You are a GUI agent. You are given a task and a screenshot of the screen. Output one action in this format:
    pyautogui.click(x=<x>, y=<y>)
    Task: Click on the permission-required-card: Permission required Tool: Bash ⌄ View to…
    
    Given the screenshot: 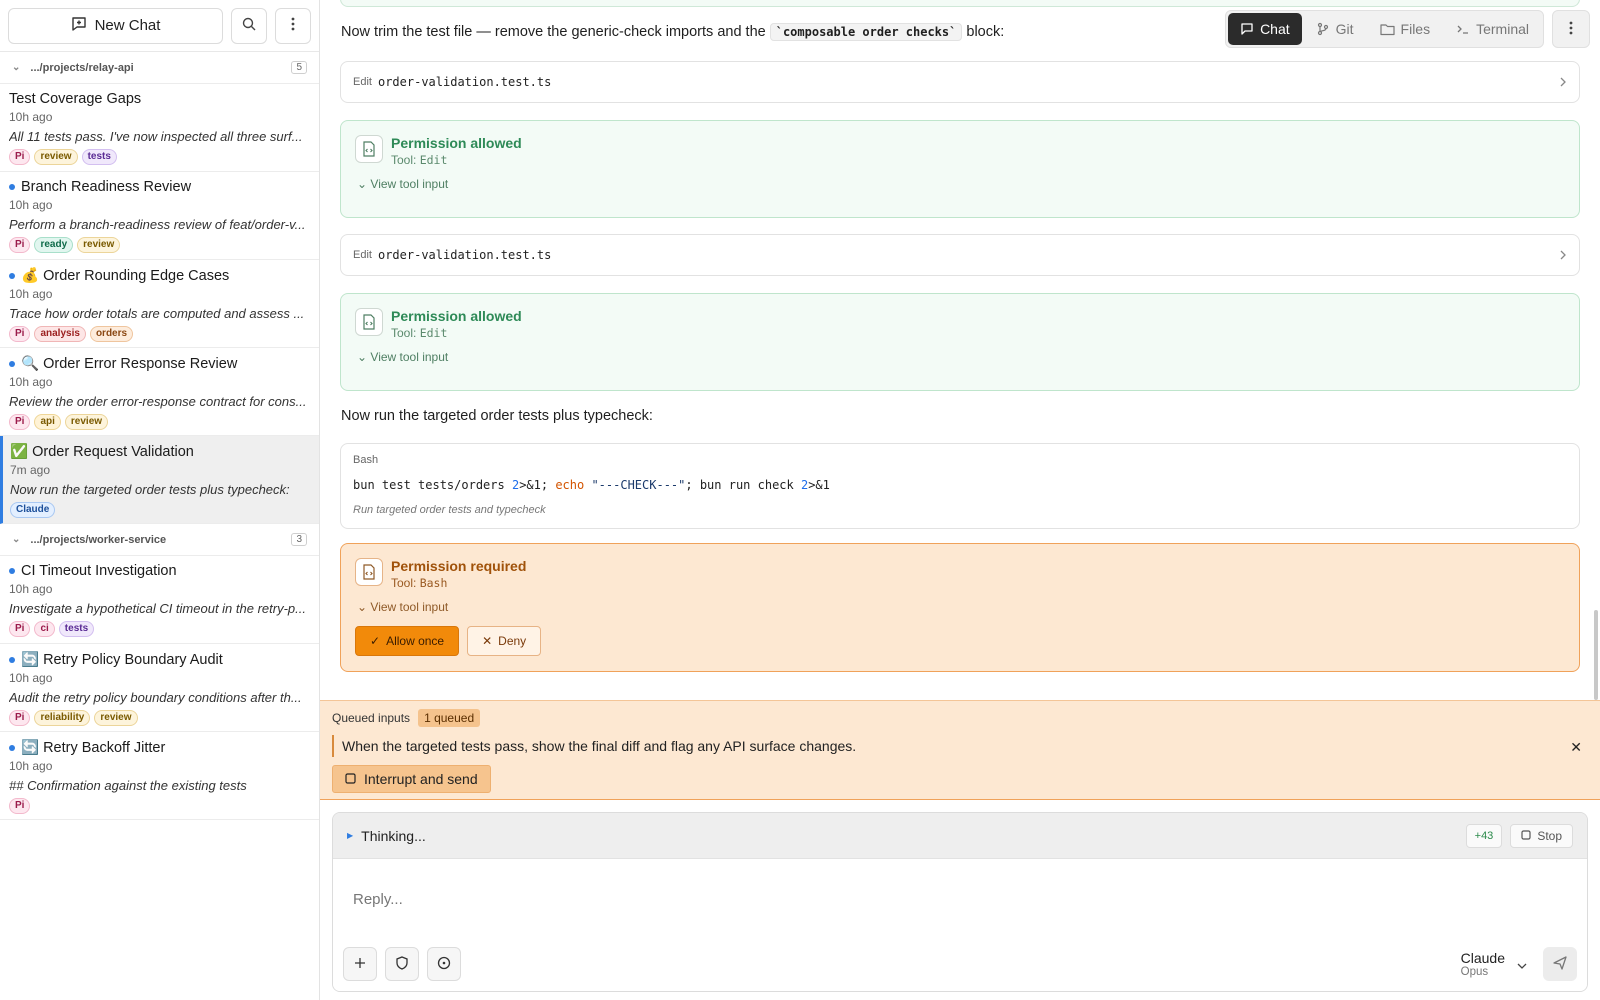 What is the action you would take?
    pyautogui.click(x=960, y=607)
    